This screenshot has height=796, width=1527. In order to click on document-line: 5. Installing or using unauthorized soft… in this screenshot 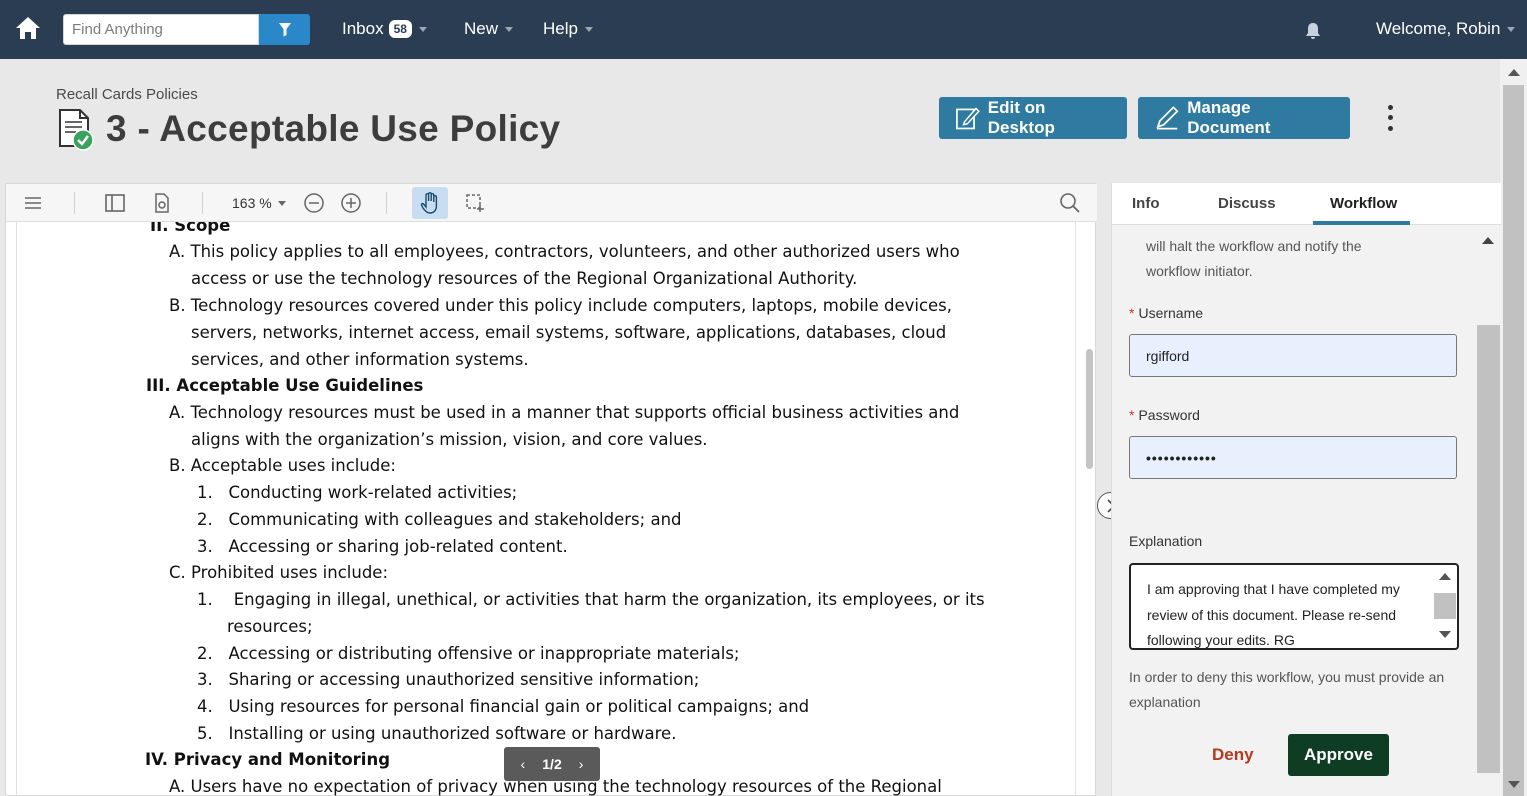, I will do `click(437, 733)`.